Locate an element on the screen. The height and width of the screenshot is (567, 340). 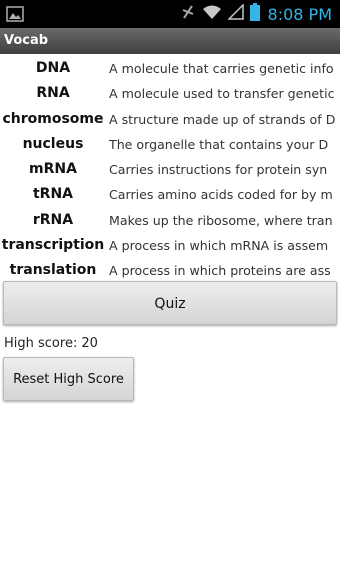
status-clock: 8:08 PM is located at coordinates (299, 14).